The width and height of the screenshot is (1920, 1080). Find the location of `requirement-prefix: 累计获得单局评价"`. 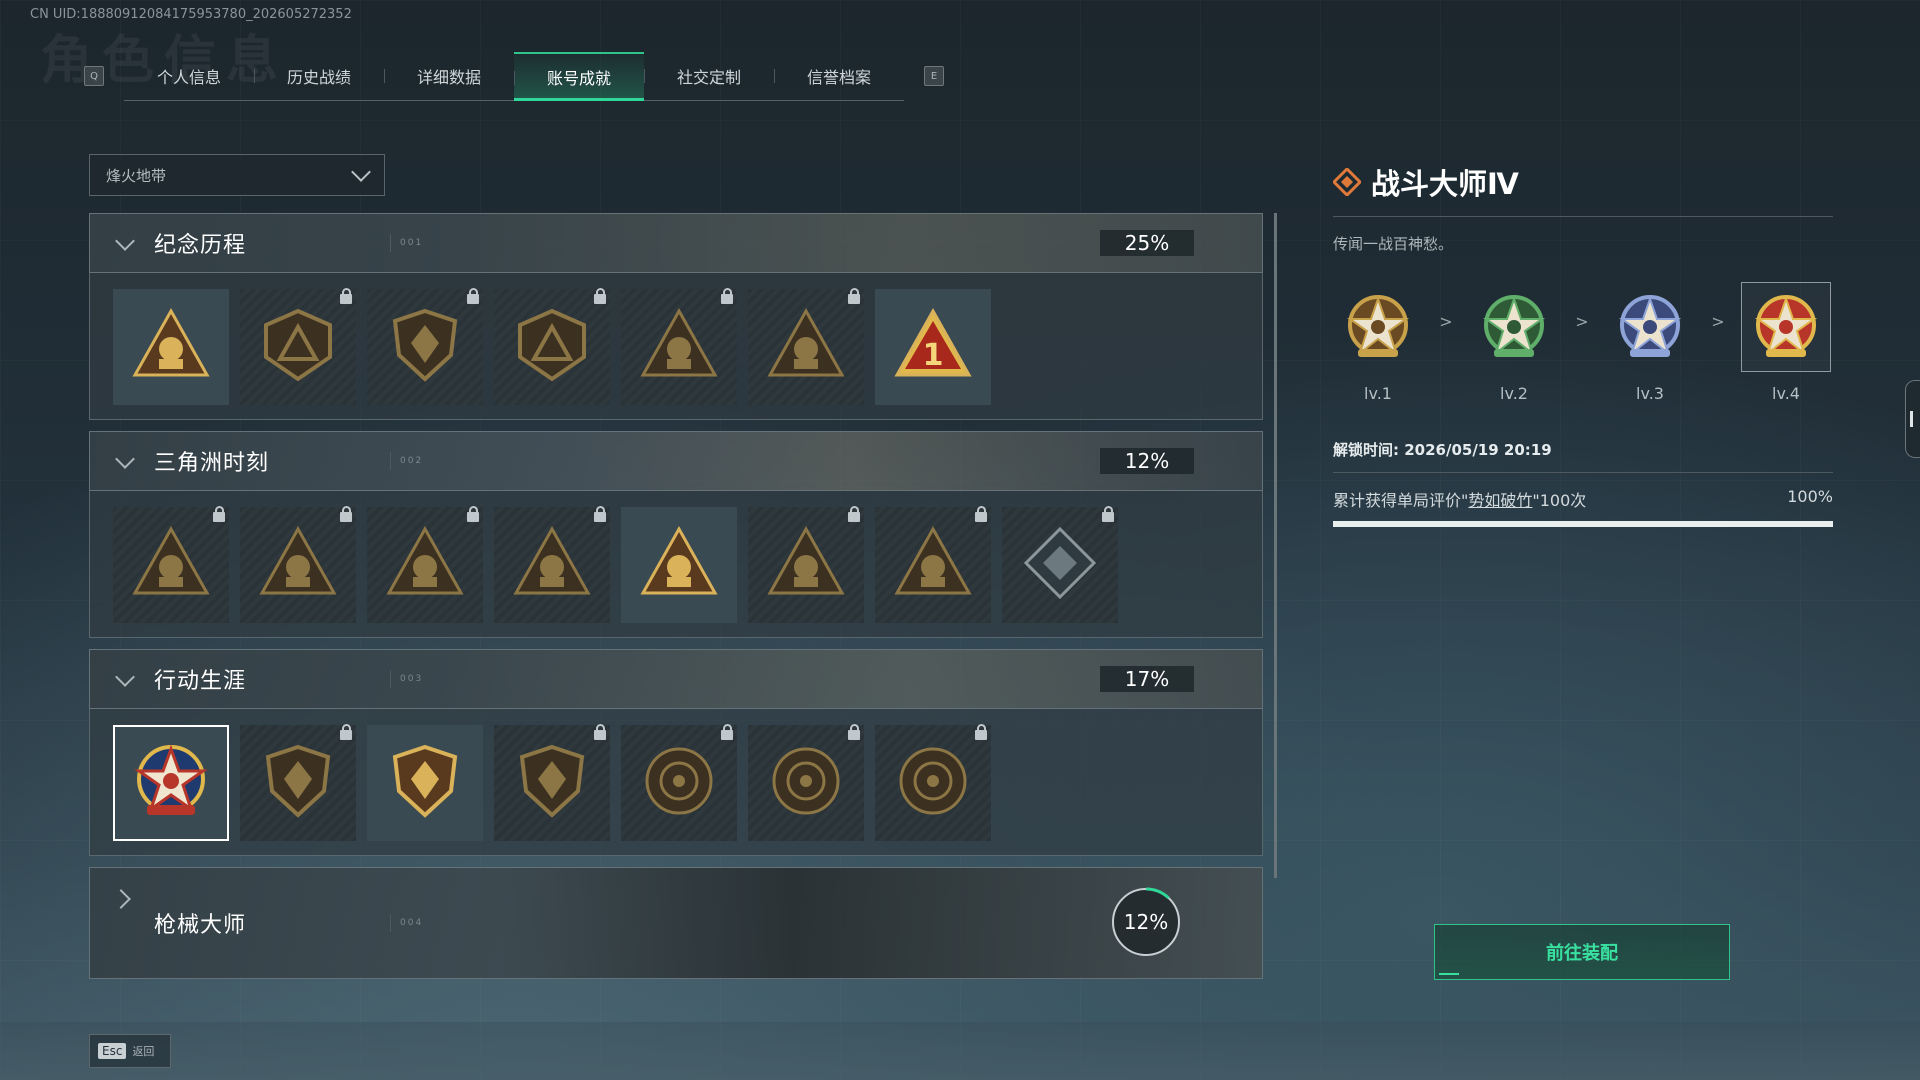

requirement-prefix: 累计获得单局评价" is located at coordinates (1401, 500).